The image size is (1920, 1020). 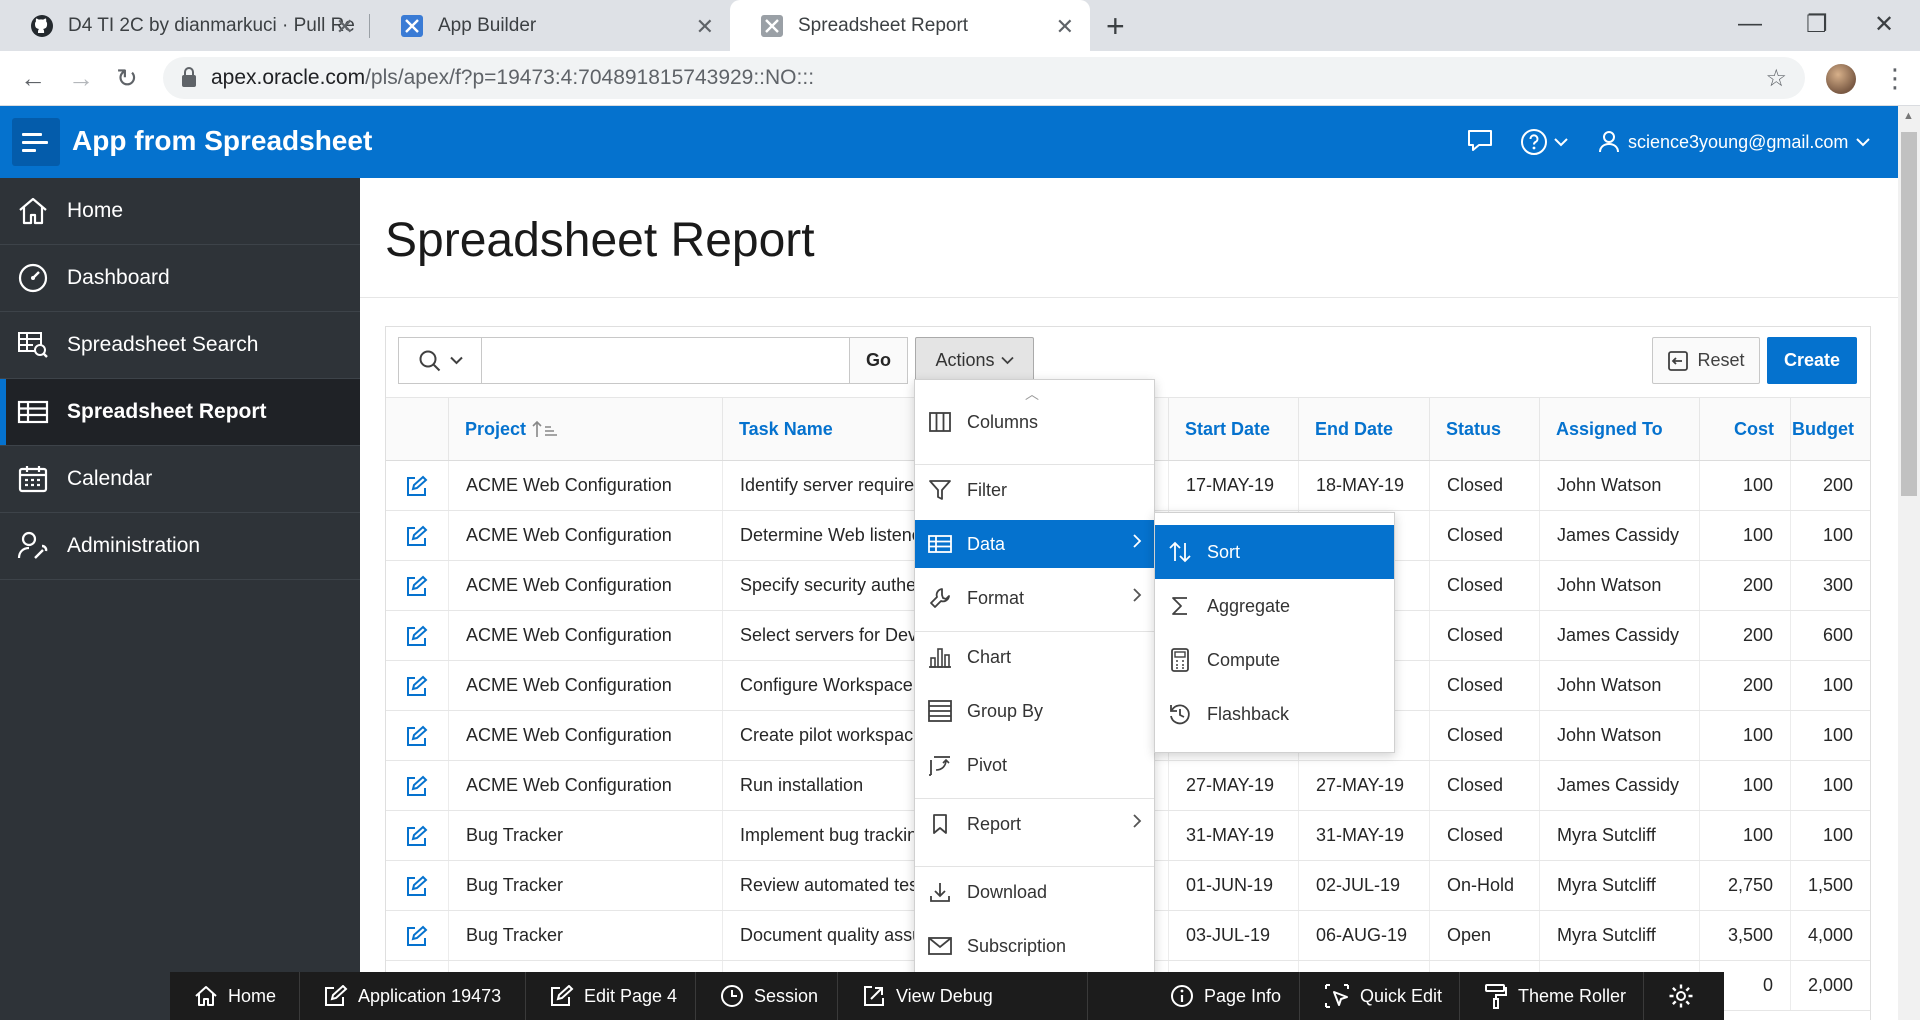 I want to click on dev-page-info-button: Page Info, so click(x=1223, y=996).